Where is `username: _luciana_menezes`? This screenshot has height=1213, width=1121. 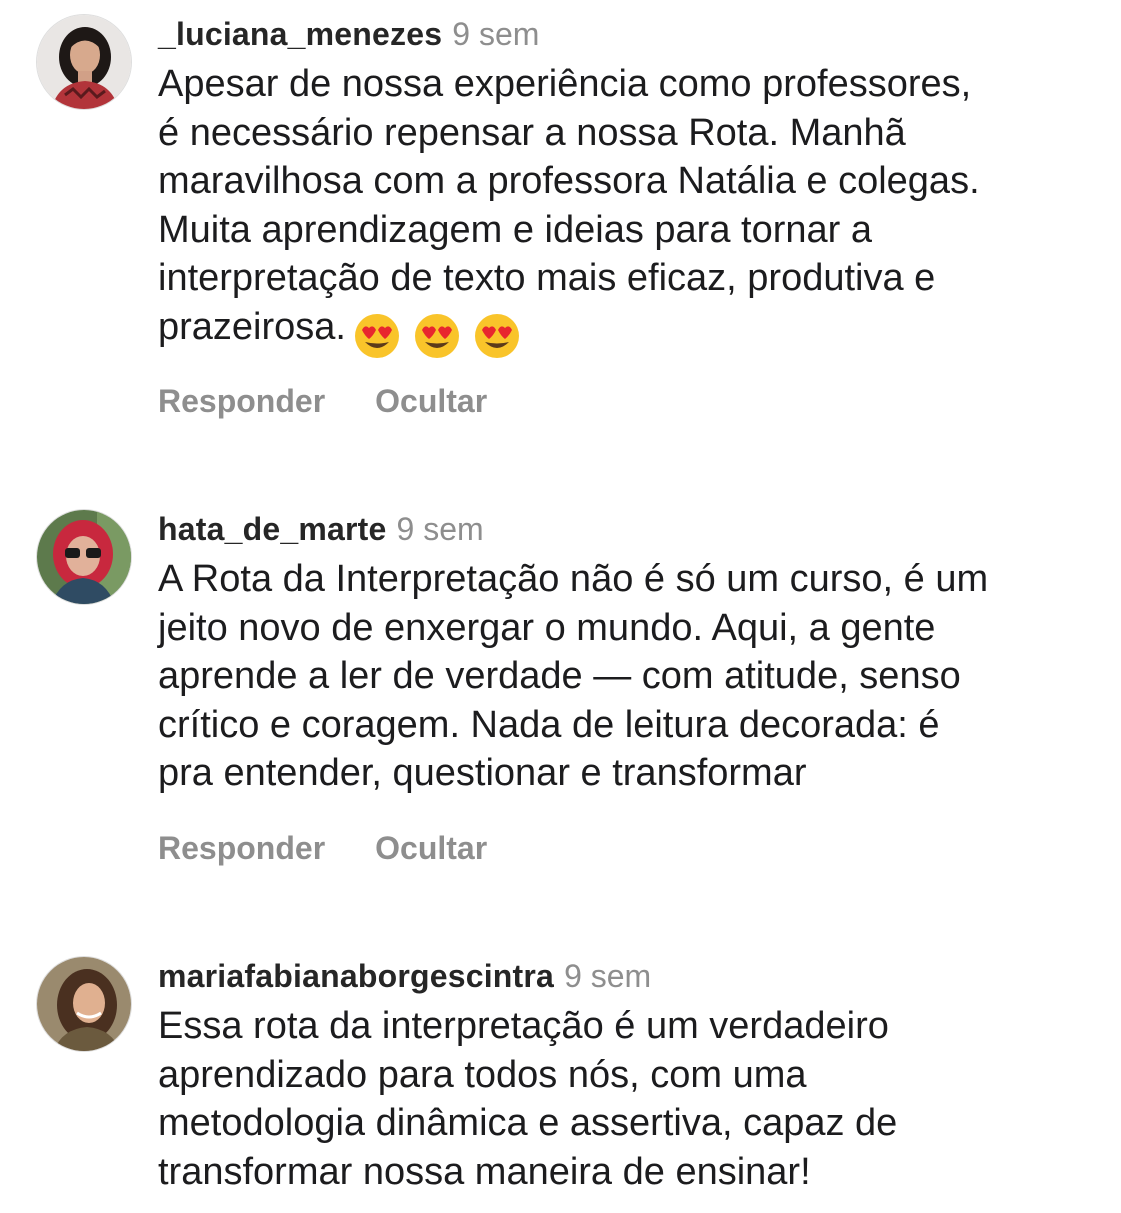
username: _luciana_menezes is located at coordinates (300, 34).